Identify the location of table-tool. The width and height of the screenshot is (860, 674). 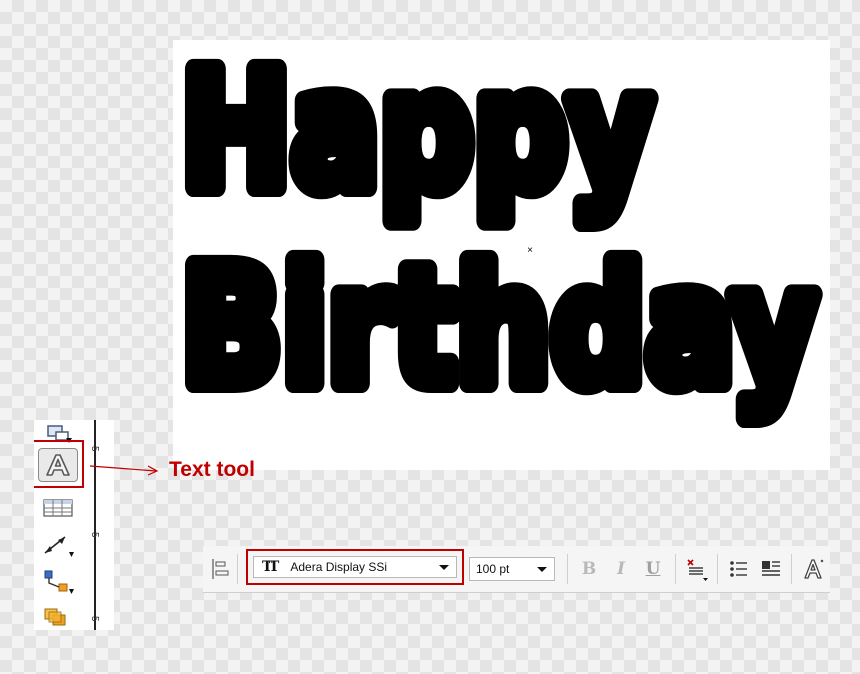
(58, 508).